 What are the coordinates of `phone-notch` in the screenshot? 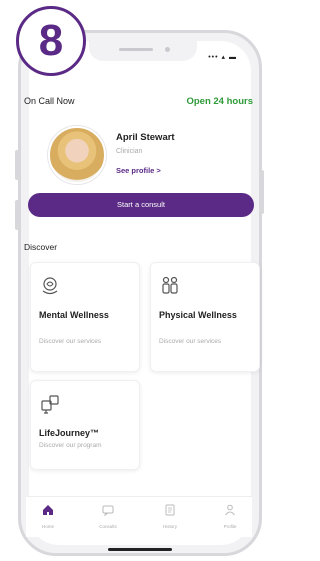 It's located at (143, 51).